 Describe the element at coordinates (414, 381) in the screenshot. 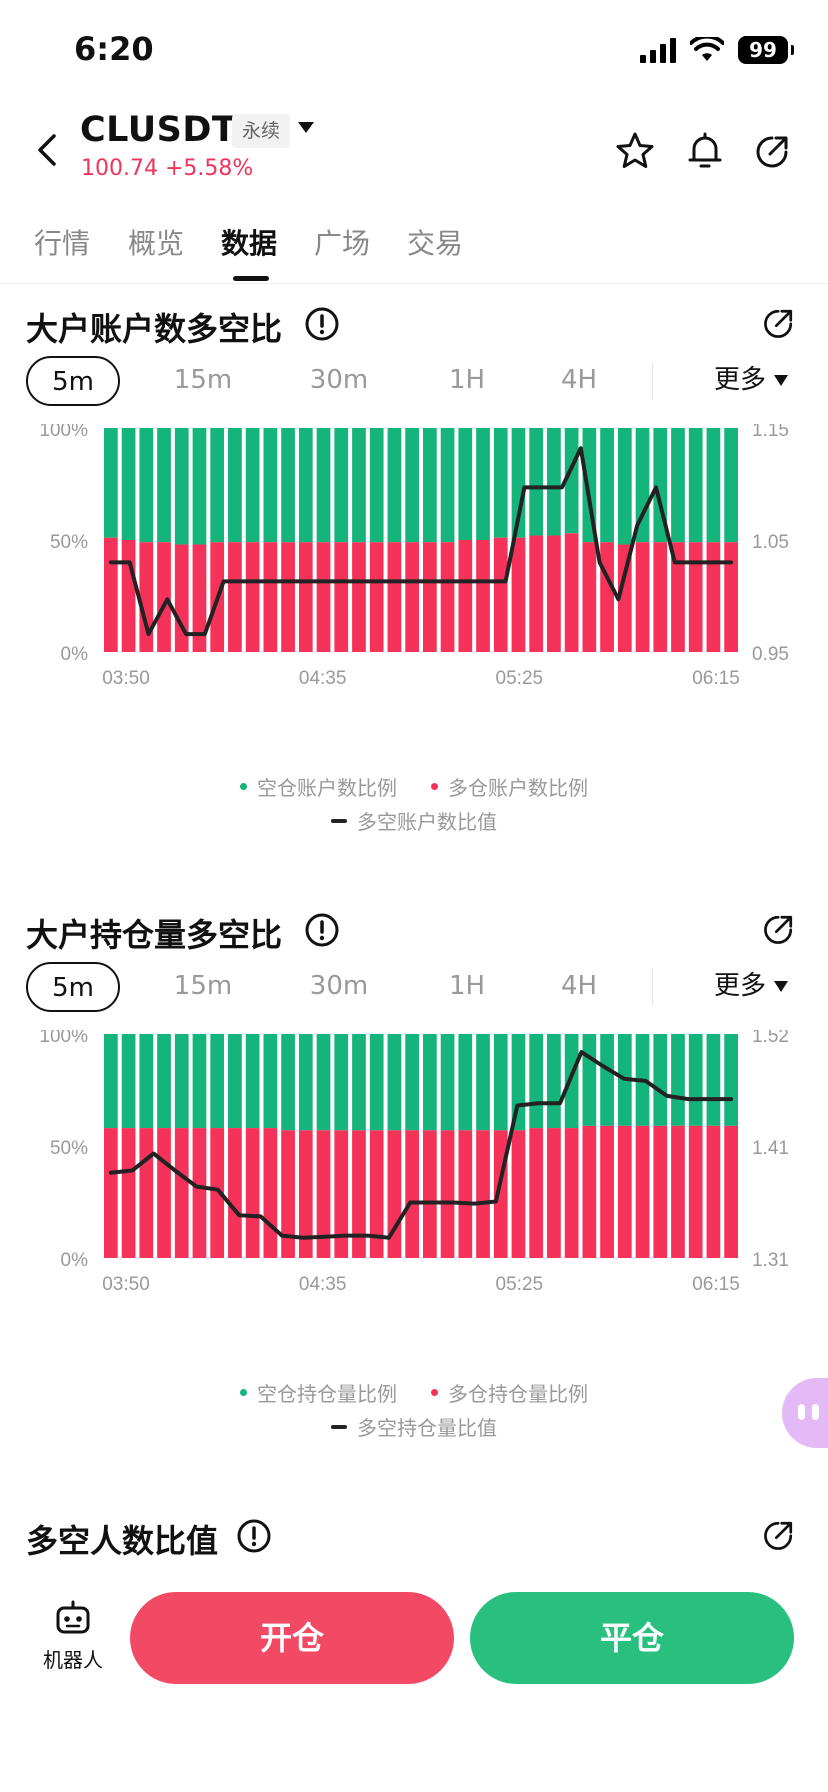

I see `period-selector: 5m 15m 30m 1H 4H 更多` at that location.